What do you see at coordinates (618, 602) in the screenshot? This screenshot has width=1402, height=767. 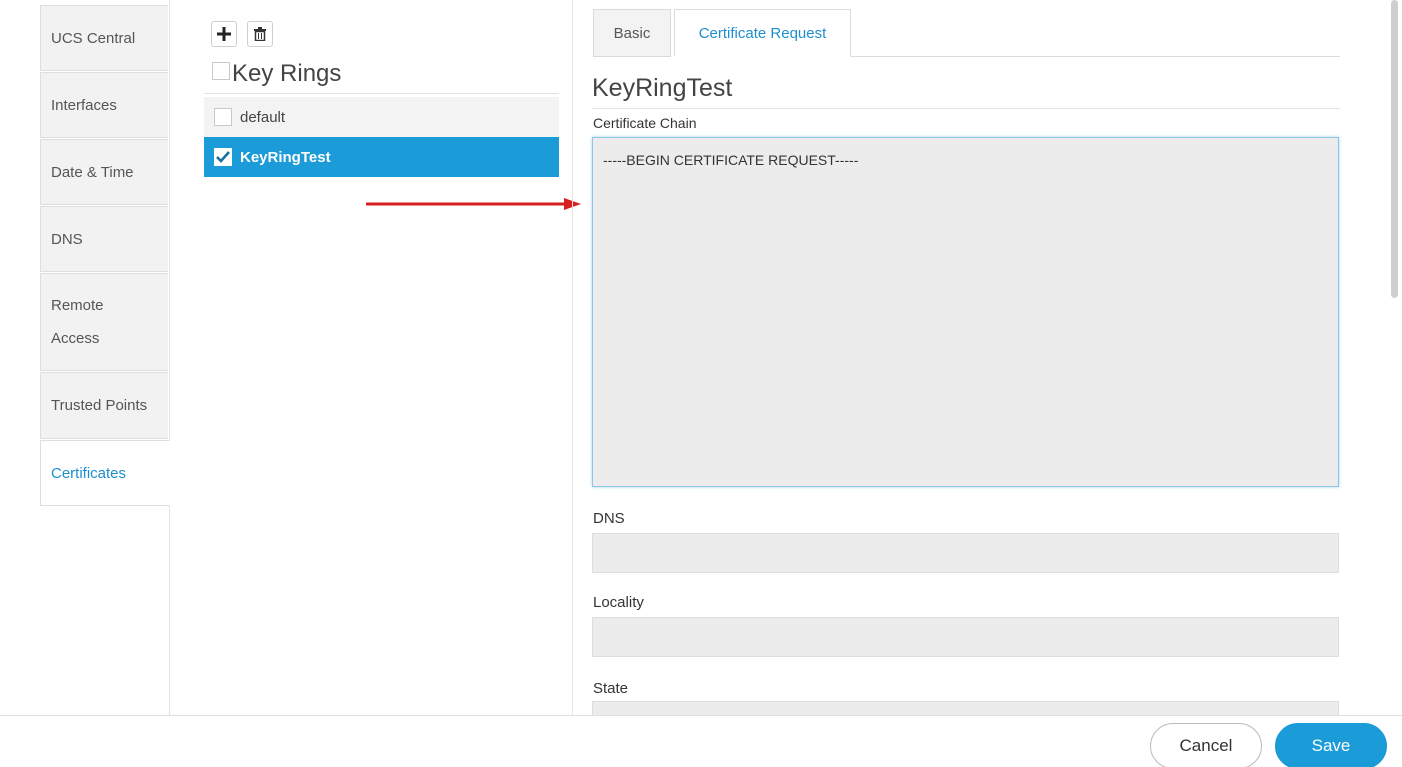 I see `locality-label: Locality` at bounding box center [618, 602].